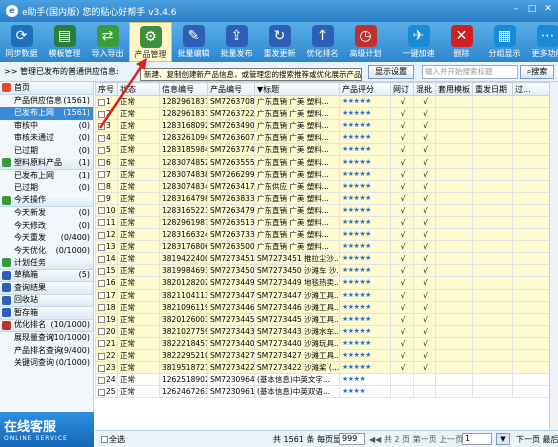  Describe the element at coordinates (542, 42) in the screenshot. I see `toolbar-button: ⋯ 更多功能` at that location.